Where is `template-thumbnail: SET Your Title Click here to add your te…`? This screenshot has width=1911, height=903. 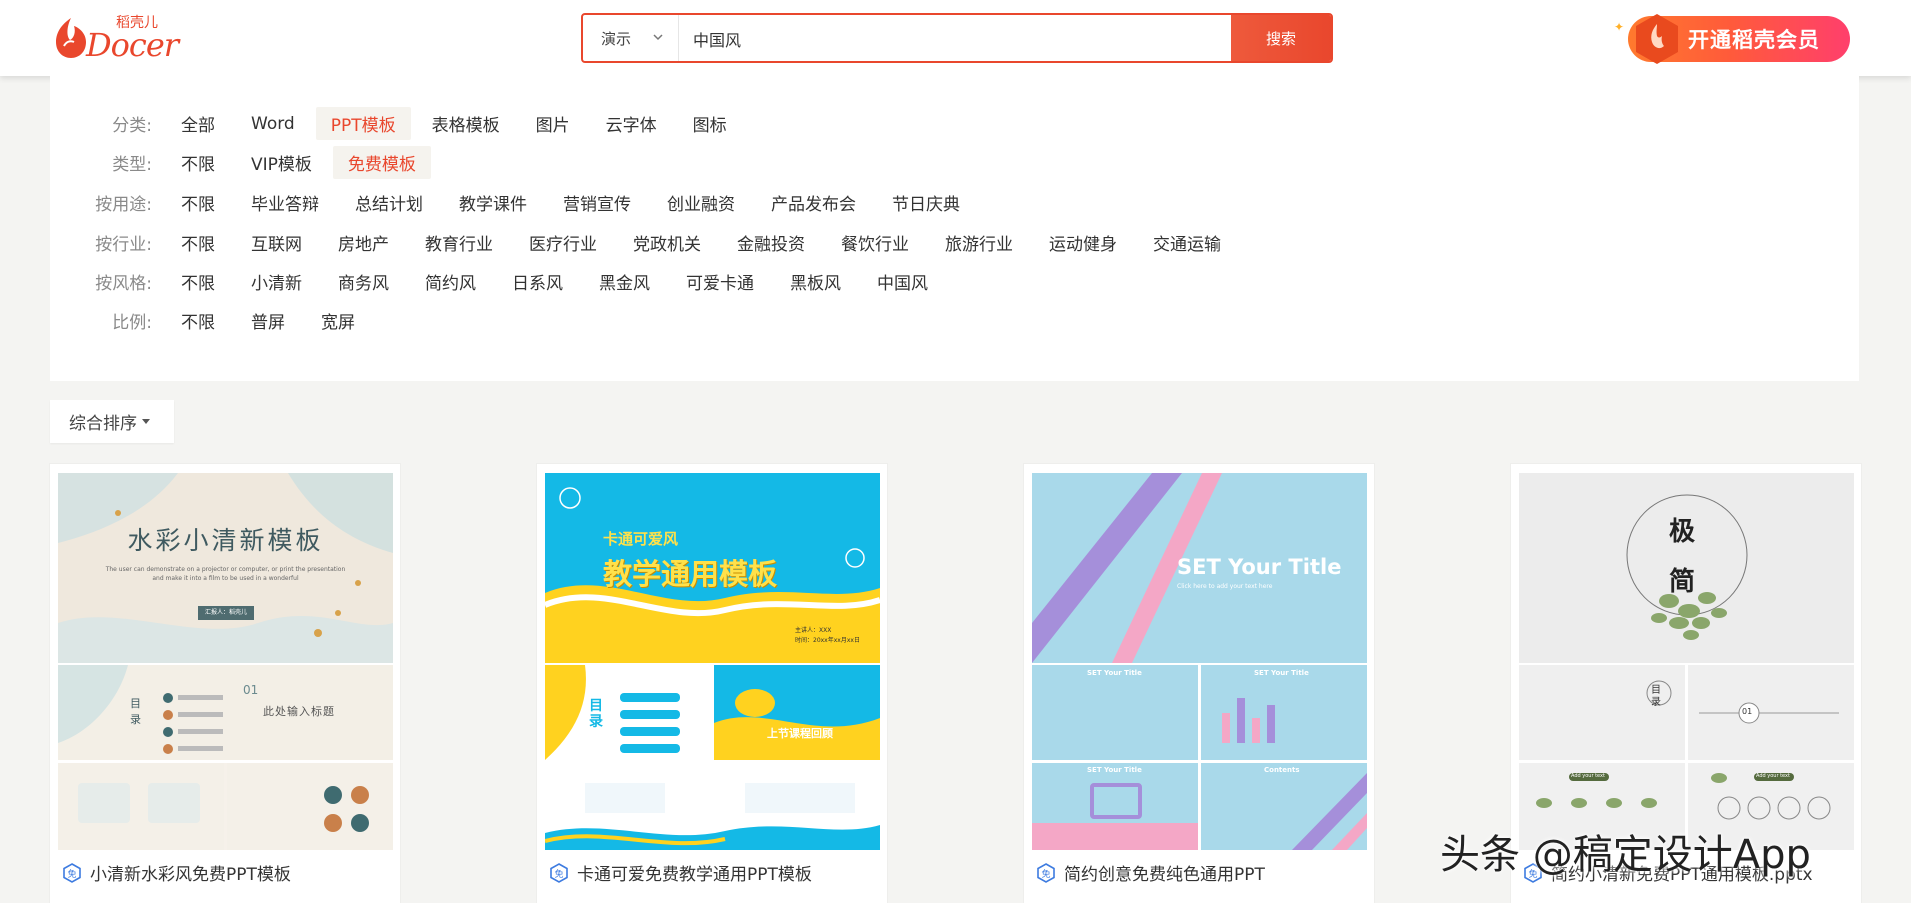
template-thumbnail: SET Your Title Click here to add your te… is located at coordinates (1199, 661).